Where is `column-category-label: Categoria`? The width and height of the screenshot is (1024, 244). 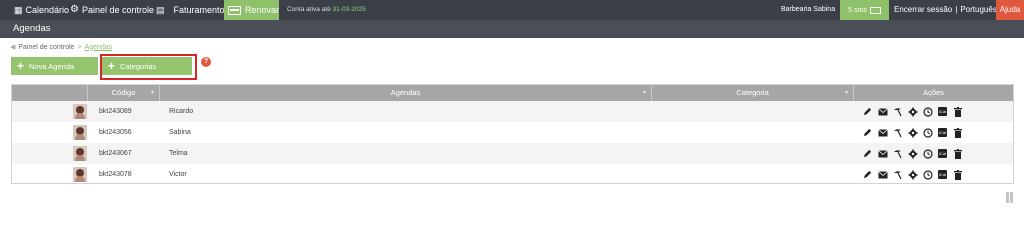
column-category-label: Categoria is located at coordinates (752, 92).